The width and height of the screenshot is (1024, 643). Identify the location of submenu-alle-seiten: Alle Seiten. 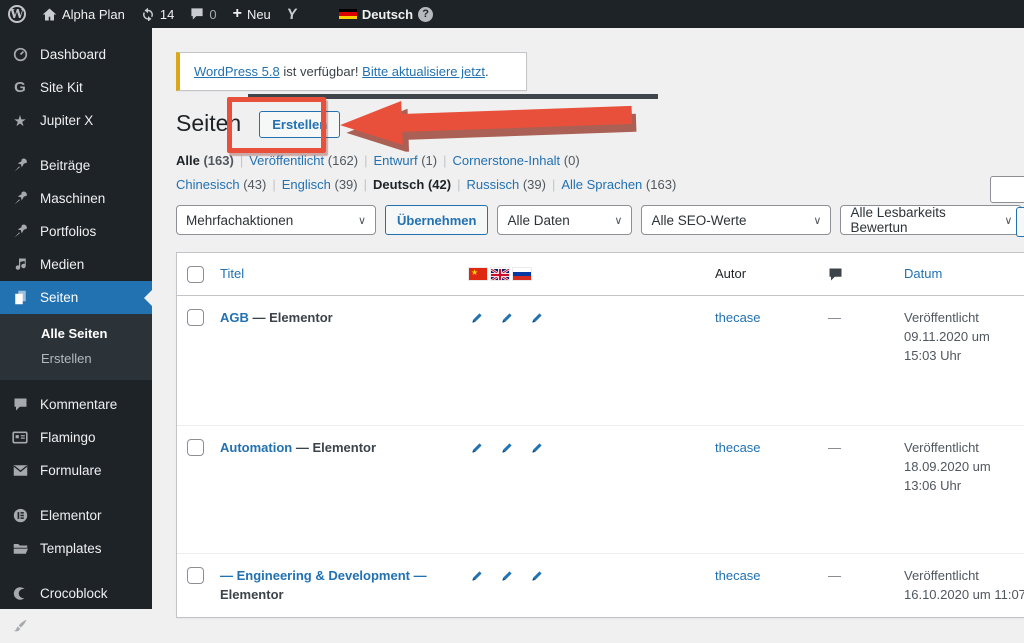
(76, 333).